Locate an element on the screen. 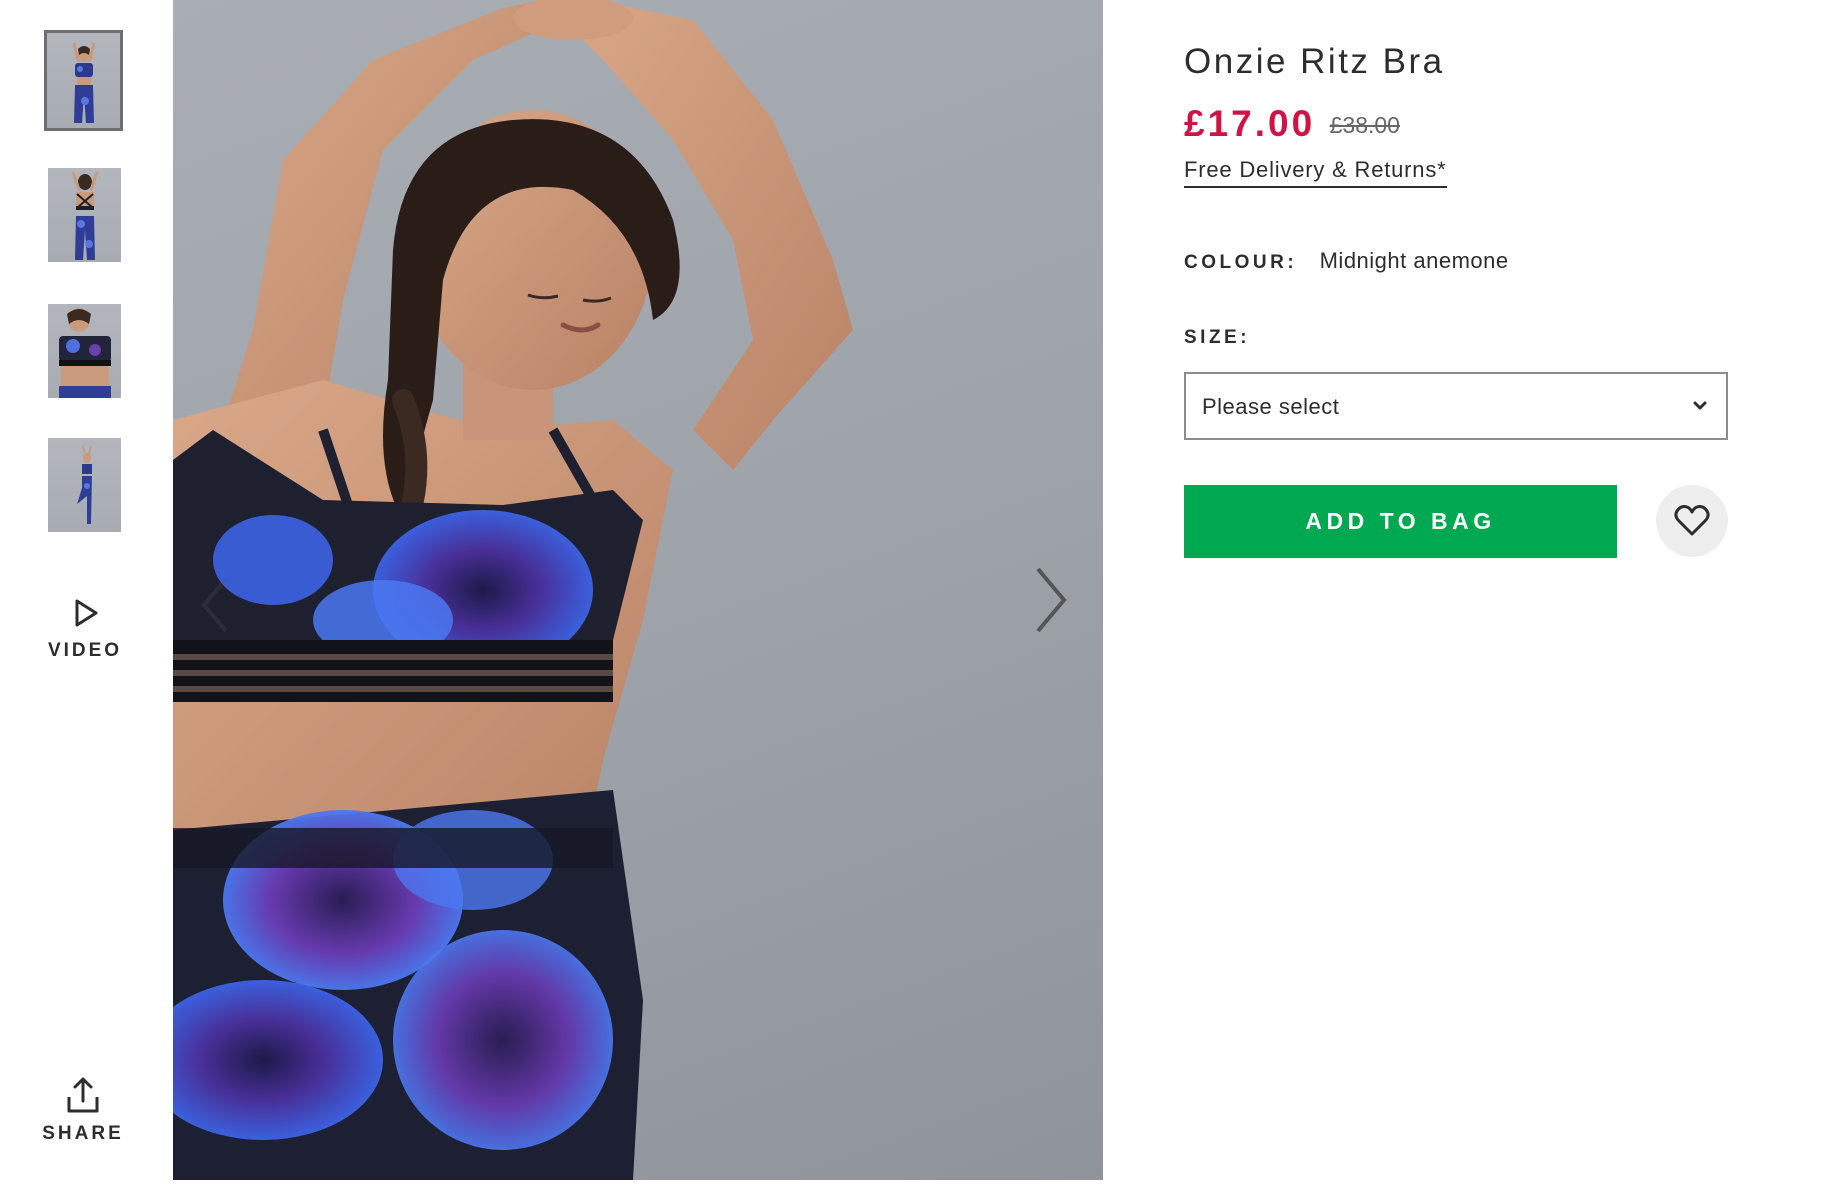 The image size is (1830, 1192). original-price: £38.00 is located at coordinates (1364, 125).